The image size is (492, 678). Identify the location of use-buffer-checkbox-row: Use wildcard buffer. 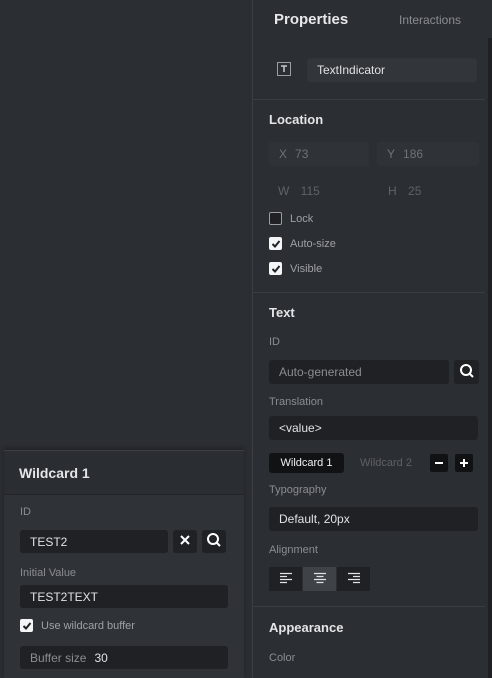
(77, 625).